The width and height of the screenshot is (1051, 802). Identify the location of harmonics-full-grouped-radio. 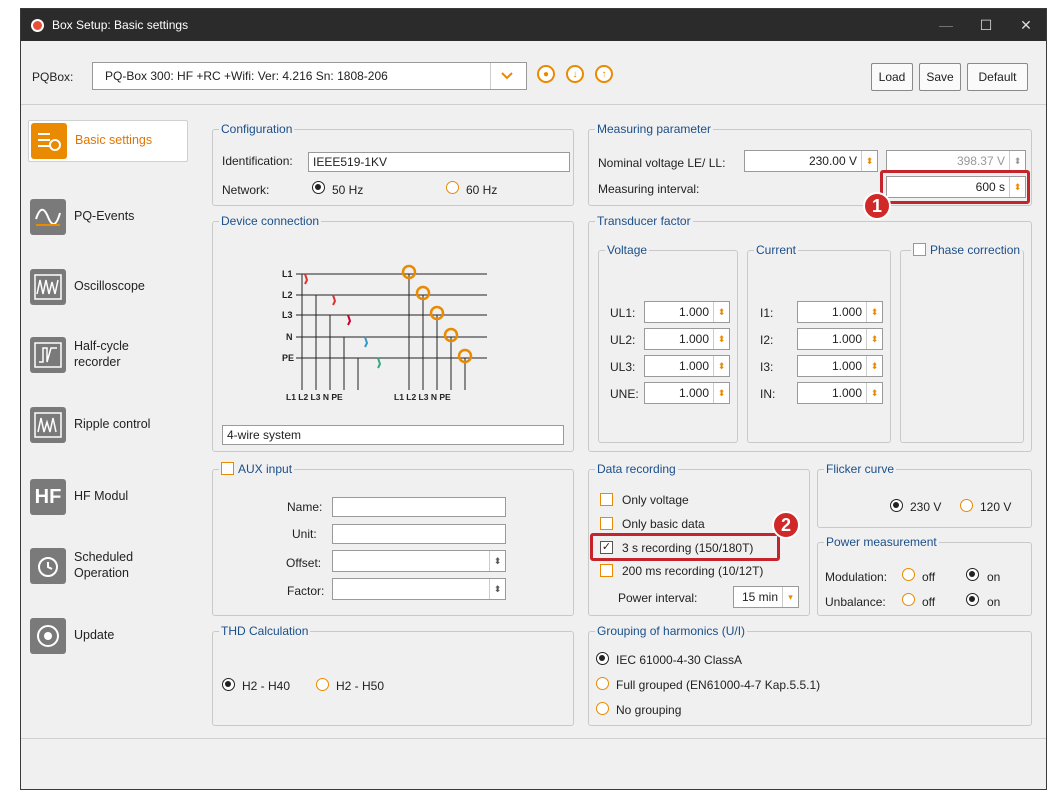
(602, 683).